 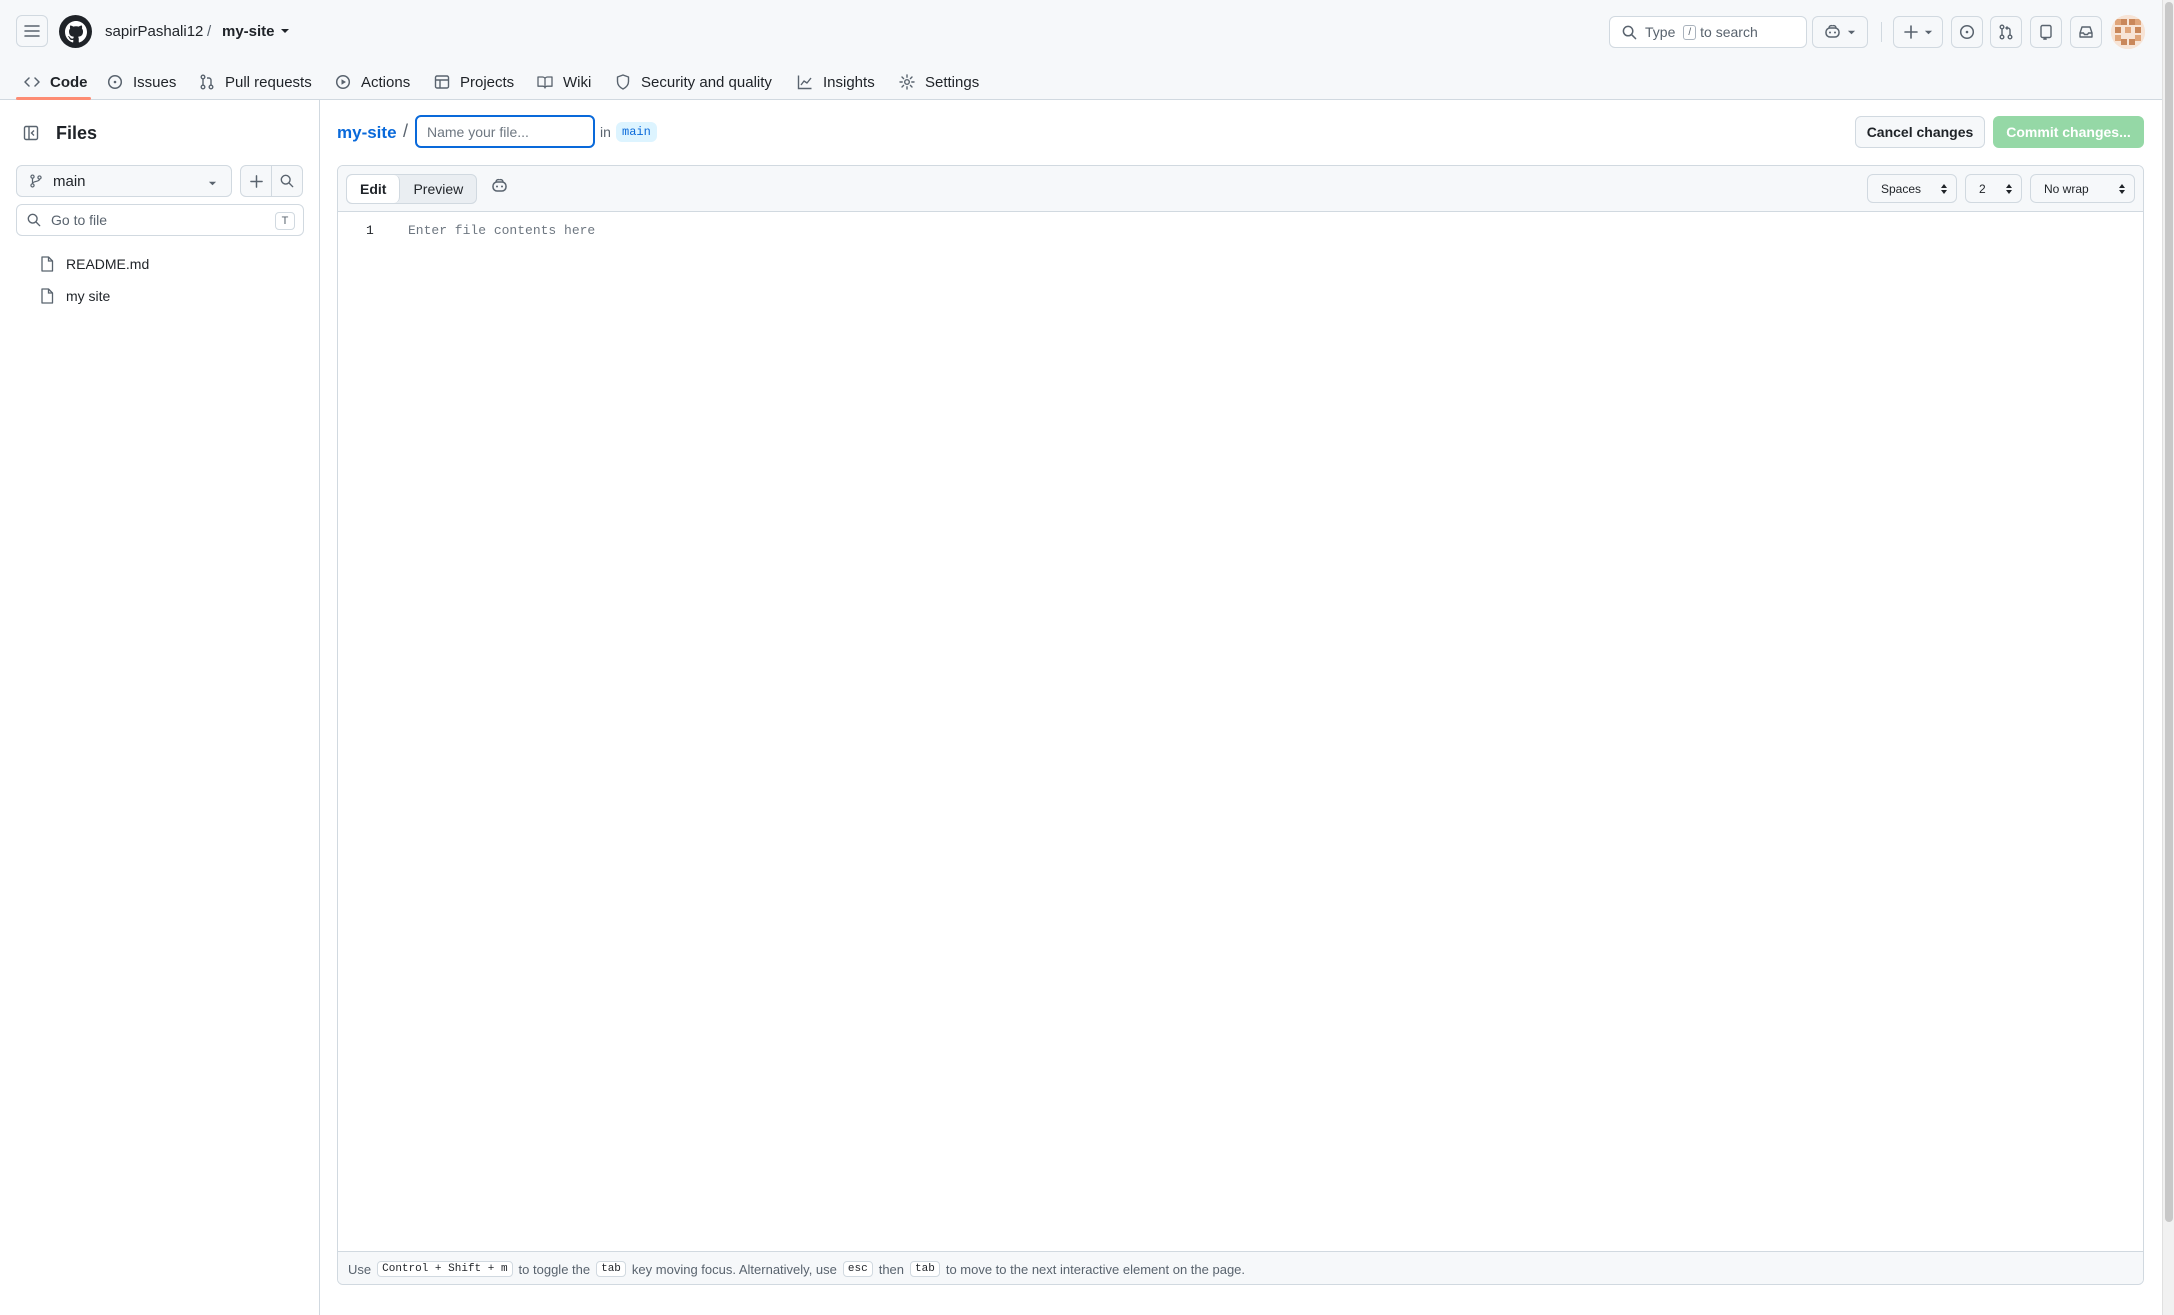 I want to click on your-pull-requests-button, so click(x=2006, y=32).